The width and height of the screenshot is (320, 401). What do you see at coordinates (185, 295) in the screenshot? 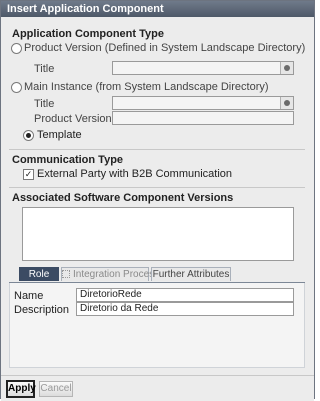
I see `role-name-field: DiretorioRede` at bounding box center [185, 295].